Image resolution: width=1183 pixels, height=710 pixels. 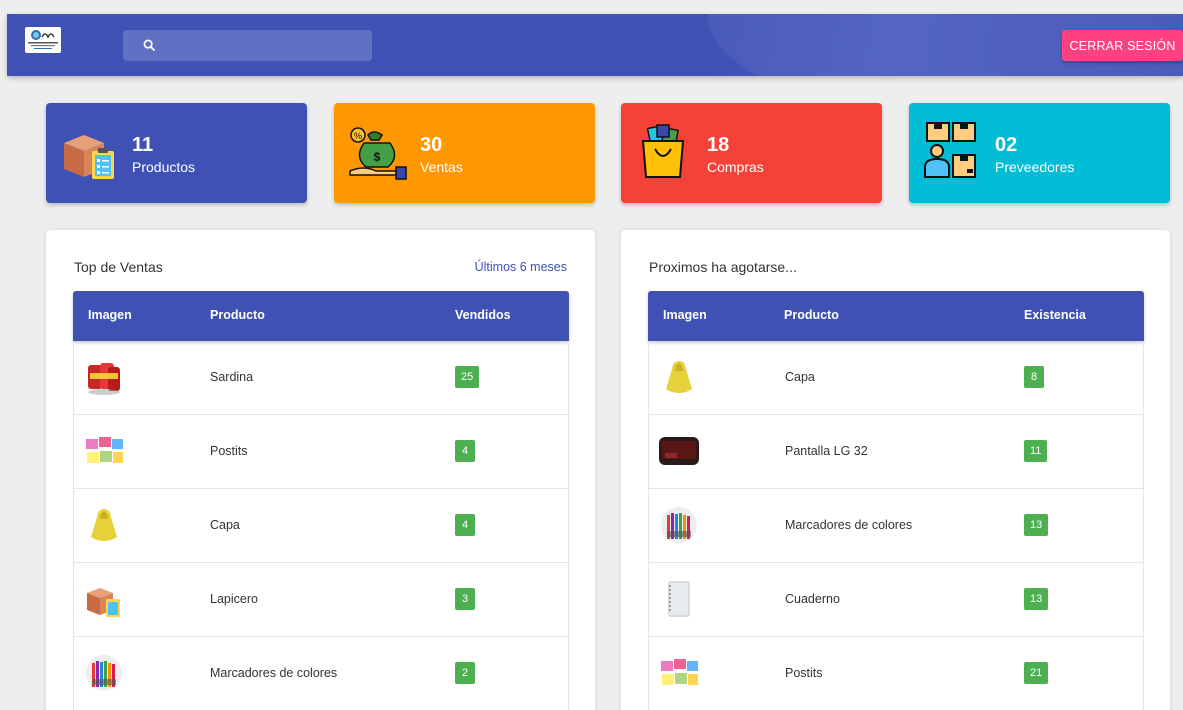 I want to click on stat-label: Ventas, so click(x=441, y=167).